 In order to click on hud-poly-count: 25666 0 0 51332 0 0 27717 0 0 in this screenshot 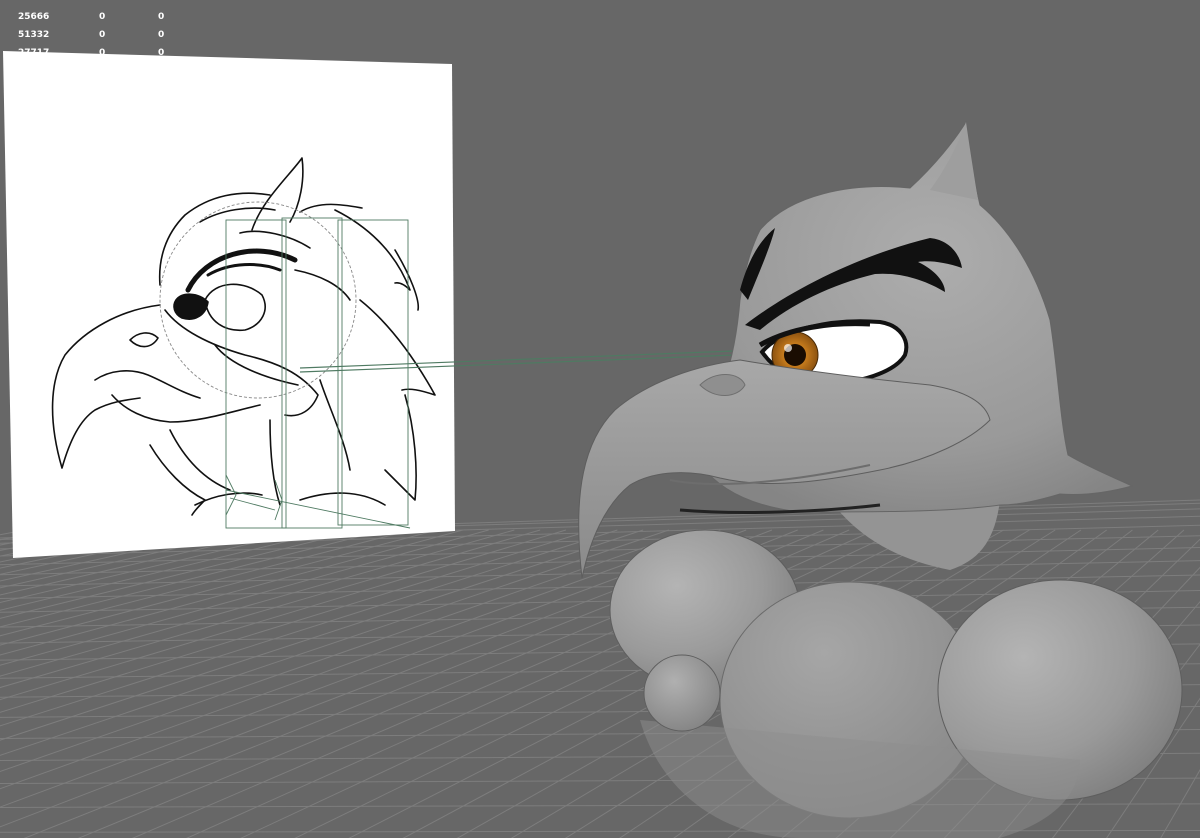, I will do `click(103, 31)`.